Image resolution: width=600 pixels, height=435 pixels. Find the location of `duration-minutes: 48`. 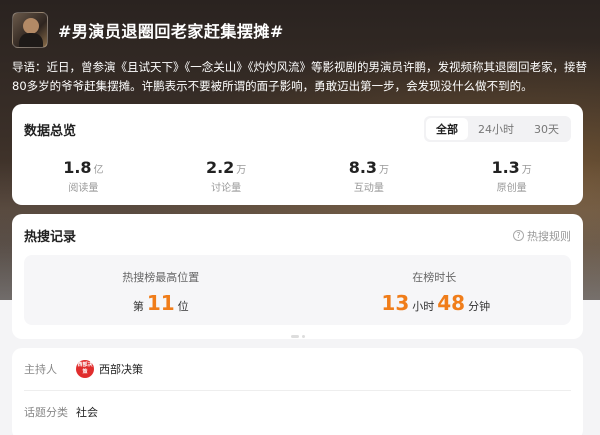

duration-minutes: 48 is located at coordinates (451, 303).